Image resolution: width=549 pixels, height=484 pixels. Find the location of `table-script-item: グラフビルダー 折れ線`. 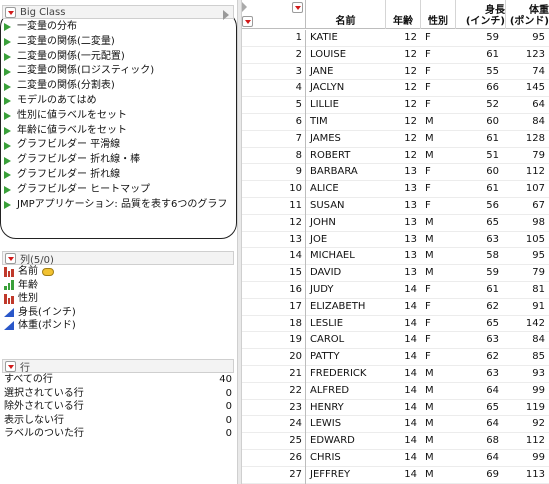

table-script-item: グラフビルダー 折れ線 is located at coordinates (120, 175).